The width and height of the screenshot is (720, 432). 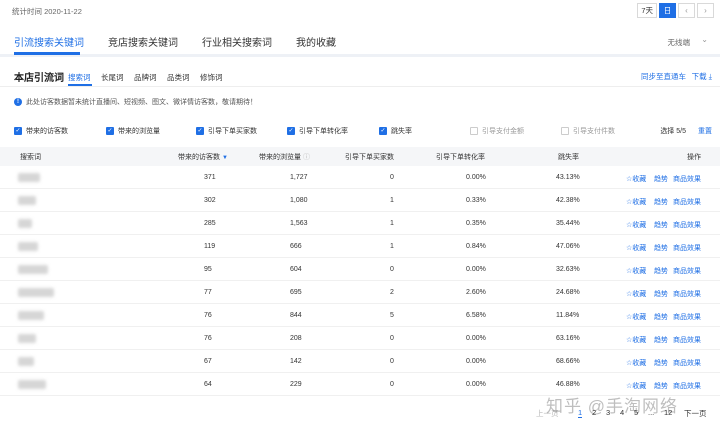 What do you see at coordinates (705, 10) in the screenshot?
I see `chevron-right-icon: ›` at bounding box center [705, 10].